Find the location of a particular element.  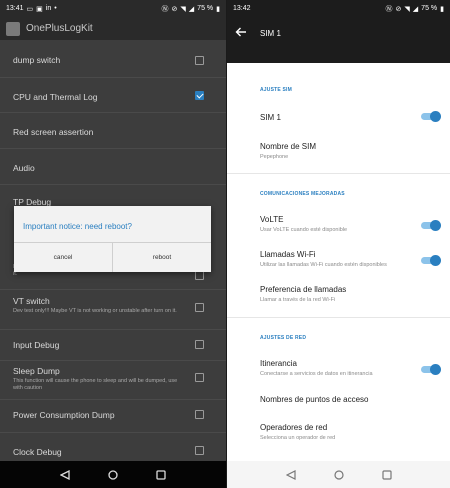

list-item-red-screen: Red screen assertion is located at coordinates (113, 132).